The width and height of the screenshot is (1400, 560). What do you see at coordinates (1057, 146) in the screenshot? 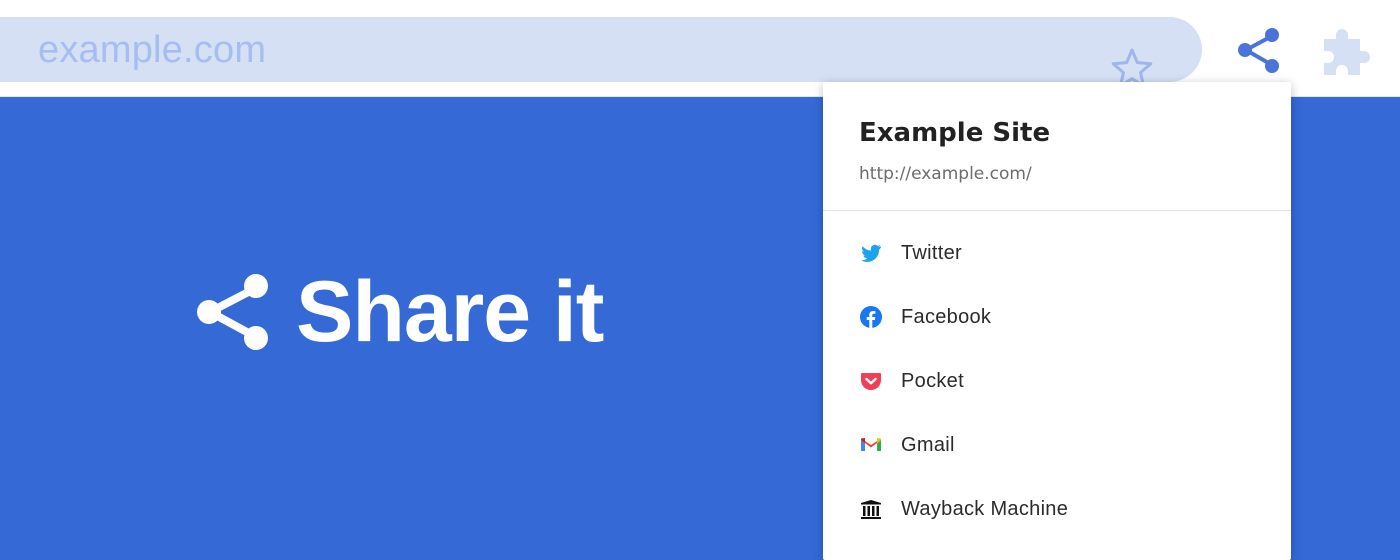
I see `popup-header: Example Site http://example.com/` at bounding box center [1057, 146].